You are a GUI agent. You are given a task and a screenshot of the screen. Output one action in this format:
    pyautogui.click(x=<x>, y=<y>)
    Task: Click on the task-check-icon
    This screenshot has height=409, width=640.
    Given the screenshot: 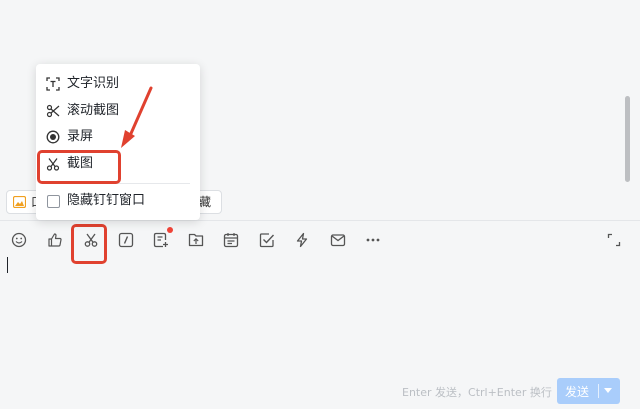 What is the action you would take?
    pyautogui.click(x=267, y=240)
    